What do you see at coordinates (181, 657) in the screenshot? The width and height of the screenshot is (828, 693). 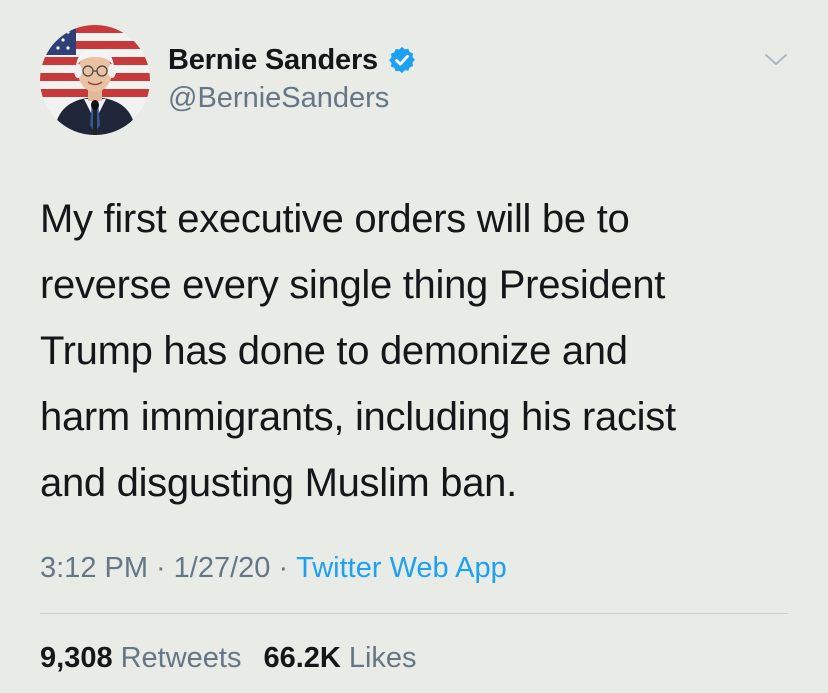 I see `retweets-label: Retweets` at bounding box center [181, 657].